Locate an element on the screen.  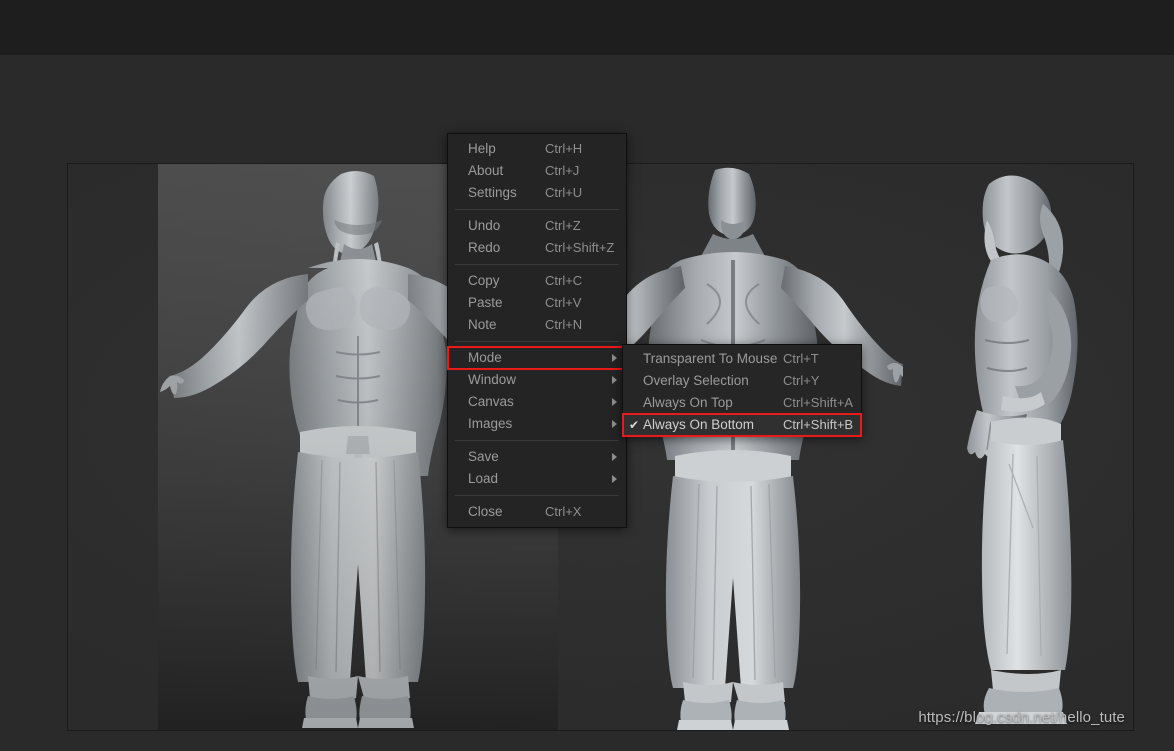
menu-item-label: Load is located at coordinates (483, 478).